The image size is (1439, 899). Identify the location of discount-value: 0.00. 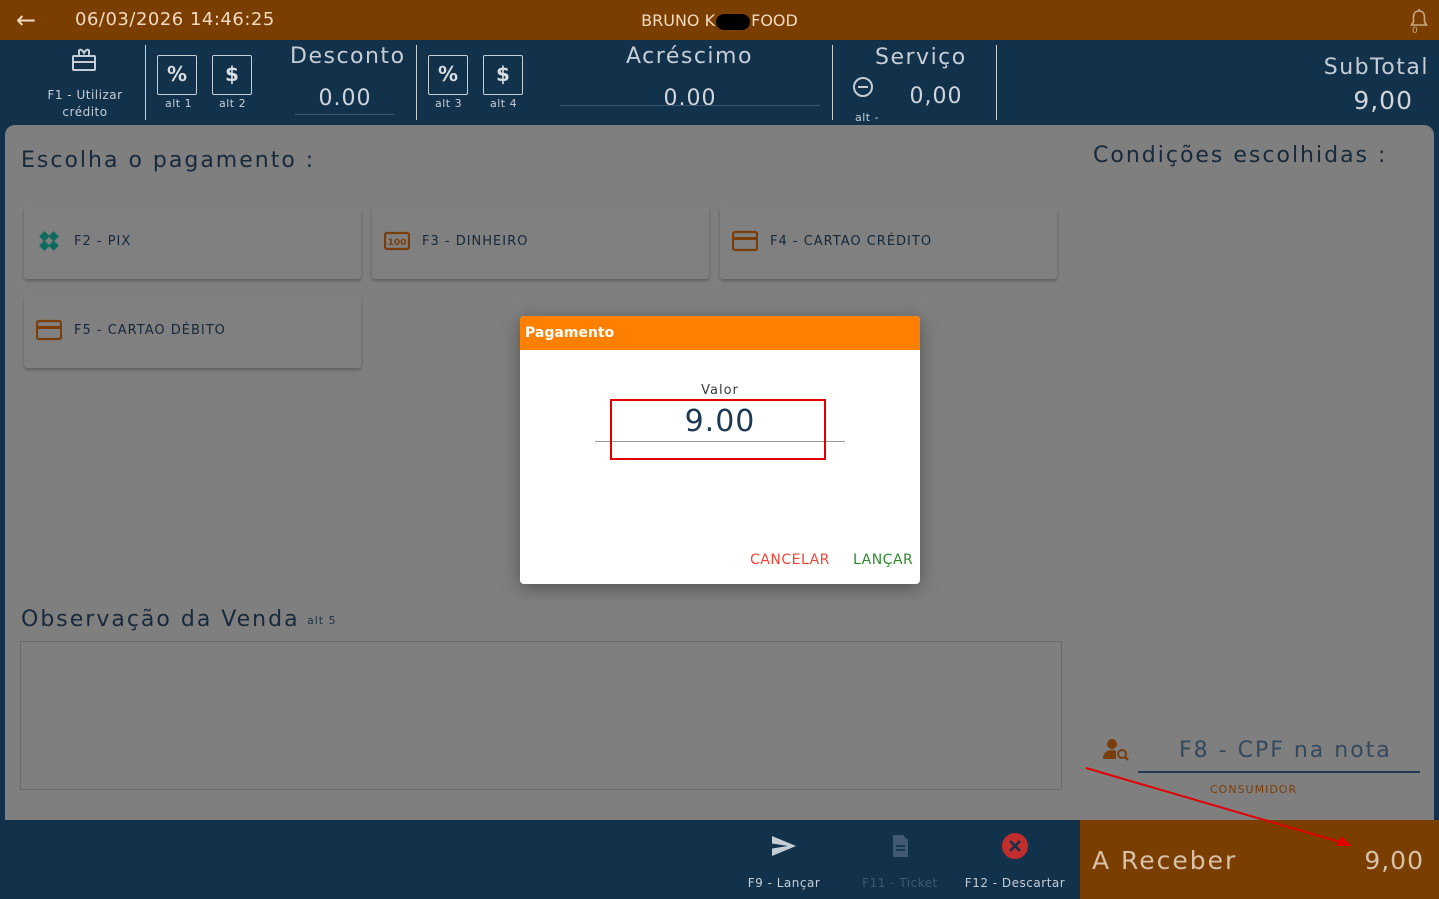
(345, 98).